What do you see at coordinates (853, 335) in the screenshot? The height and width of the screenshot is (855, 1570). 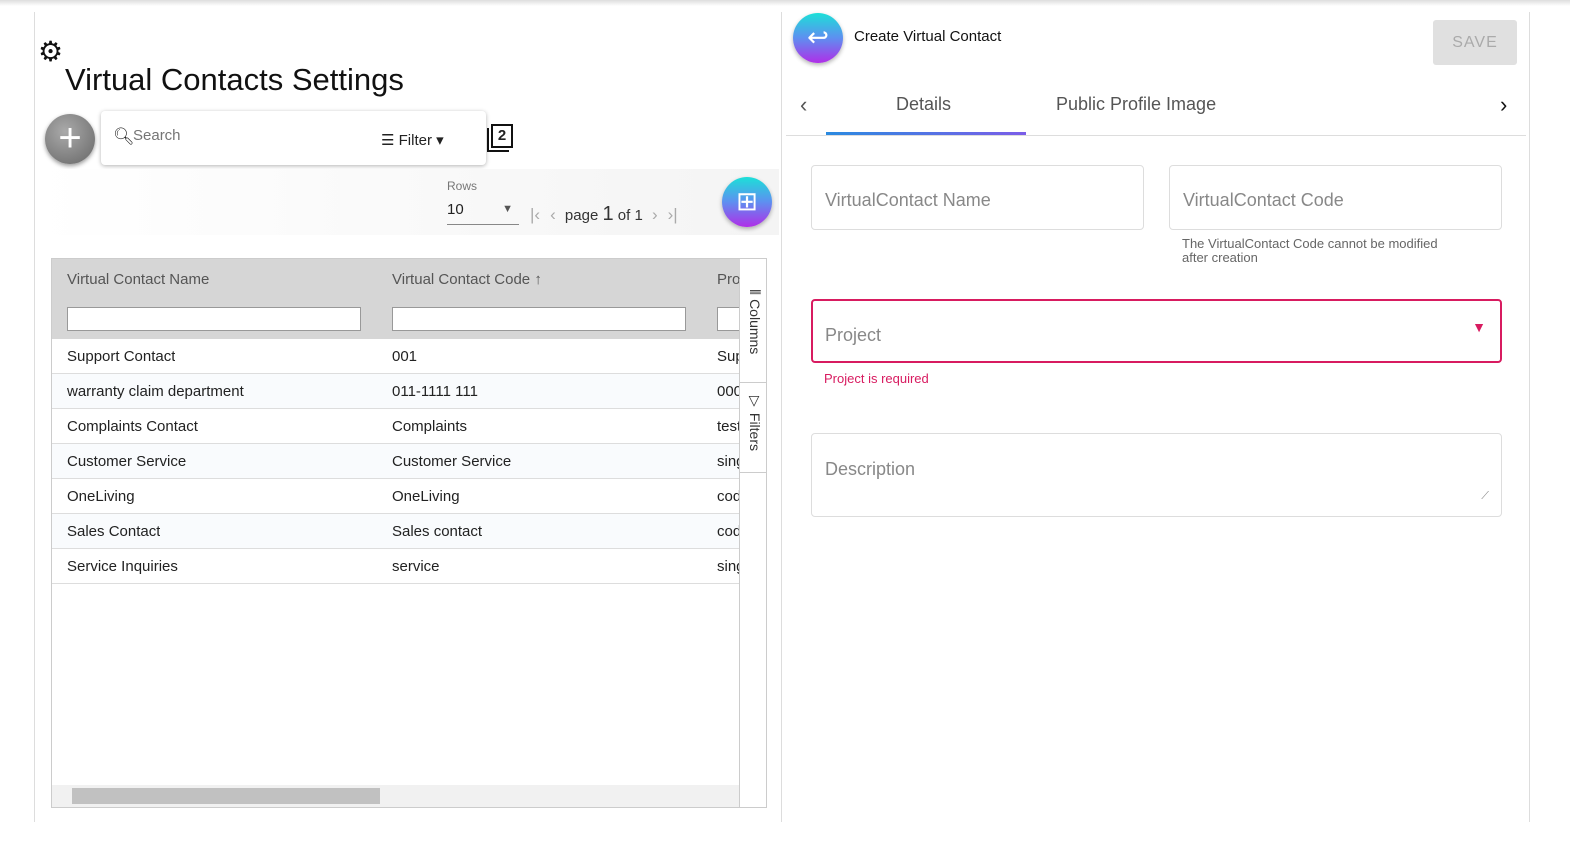 I see `project-placeholder: Project` at bounding box center [853, 335].